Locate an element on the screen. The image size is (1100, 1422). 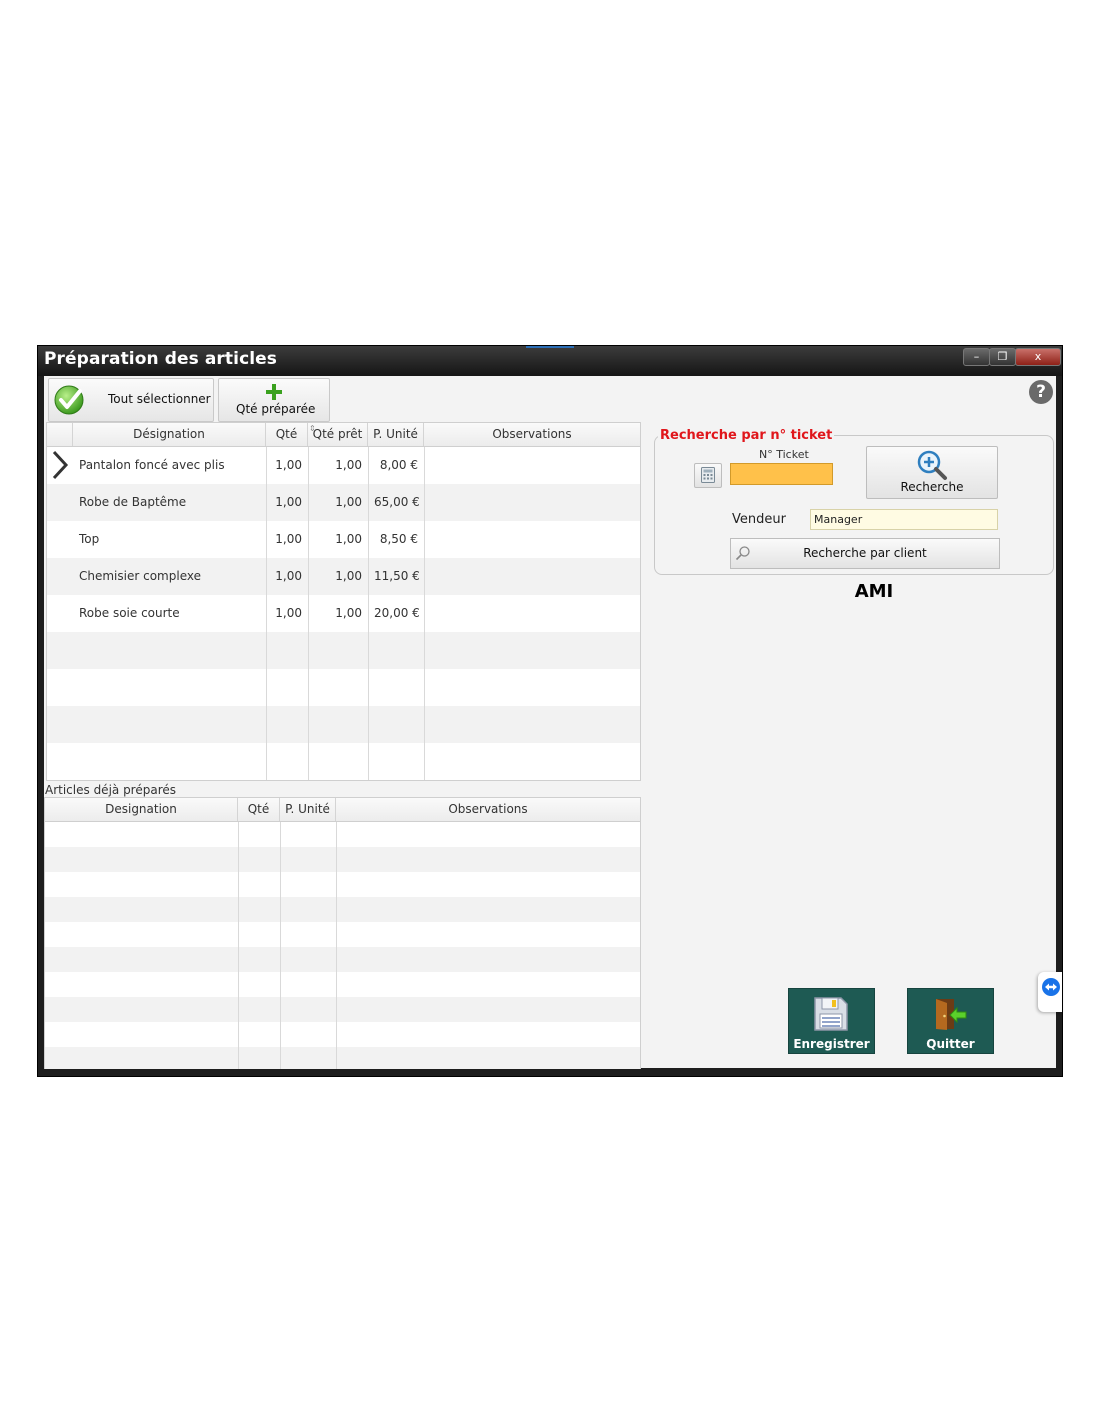
cell-prix: 20,00 € is located at coordinates (397, 613).